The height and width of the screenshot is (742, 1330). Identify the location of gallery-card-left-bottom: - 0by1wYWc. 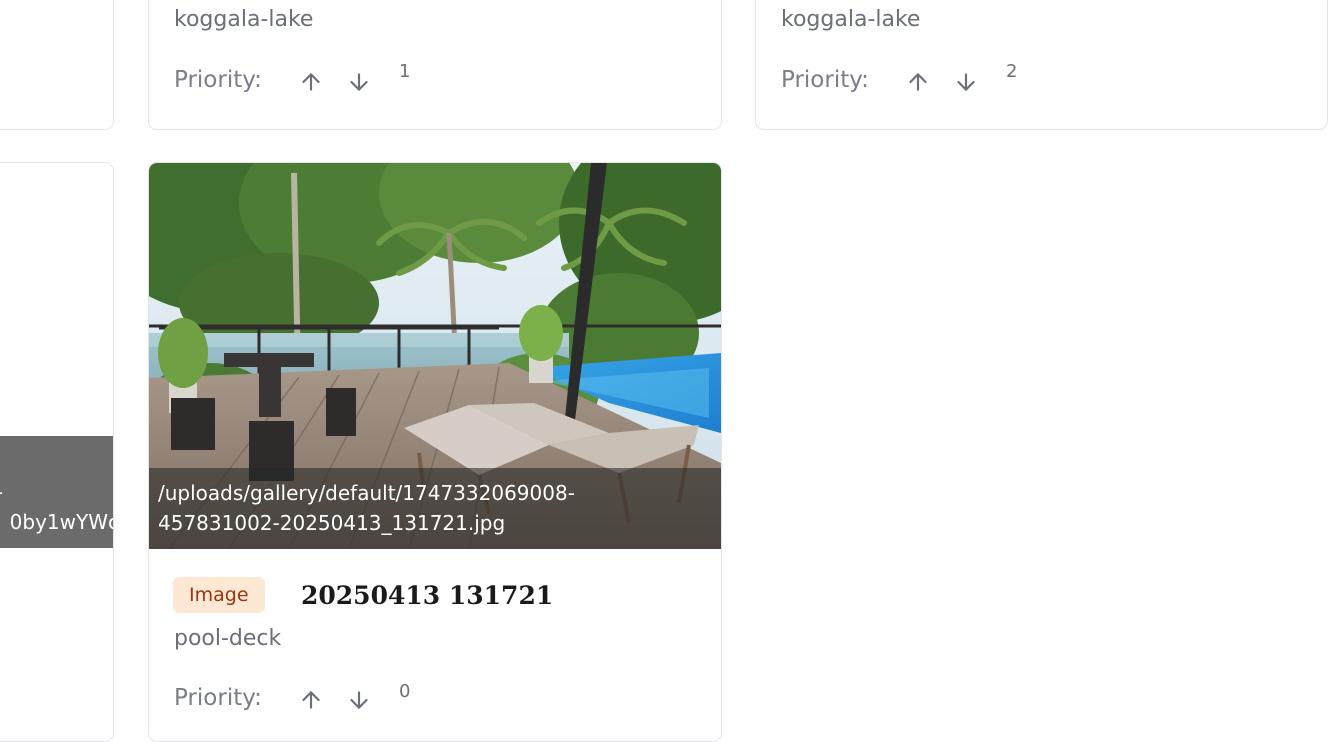
(57, 452).